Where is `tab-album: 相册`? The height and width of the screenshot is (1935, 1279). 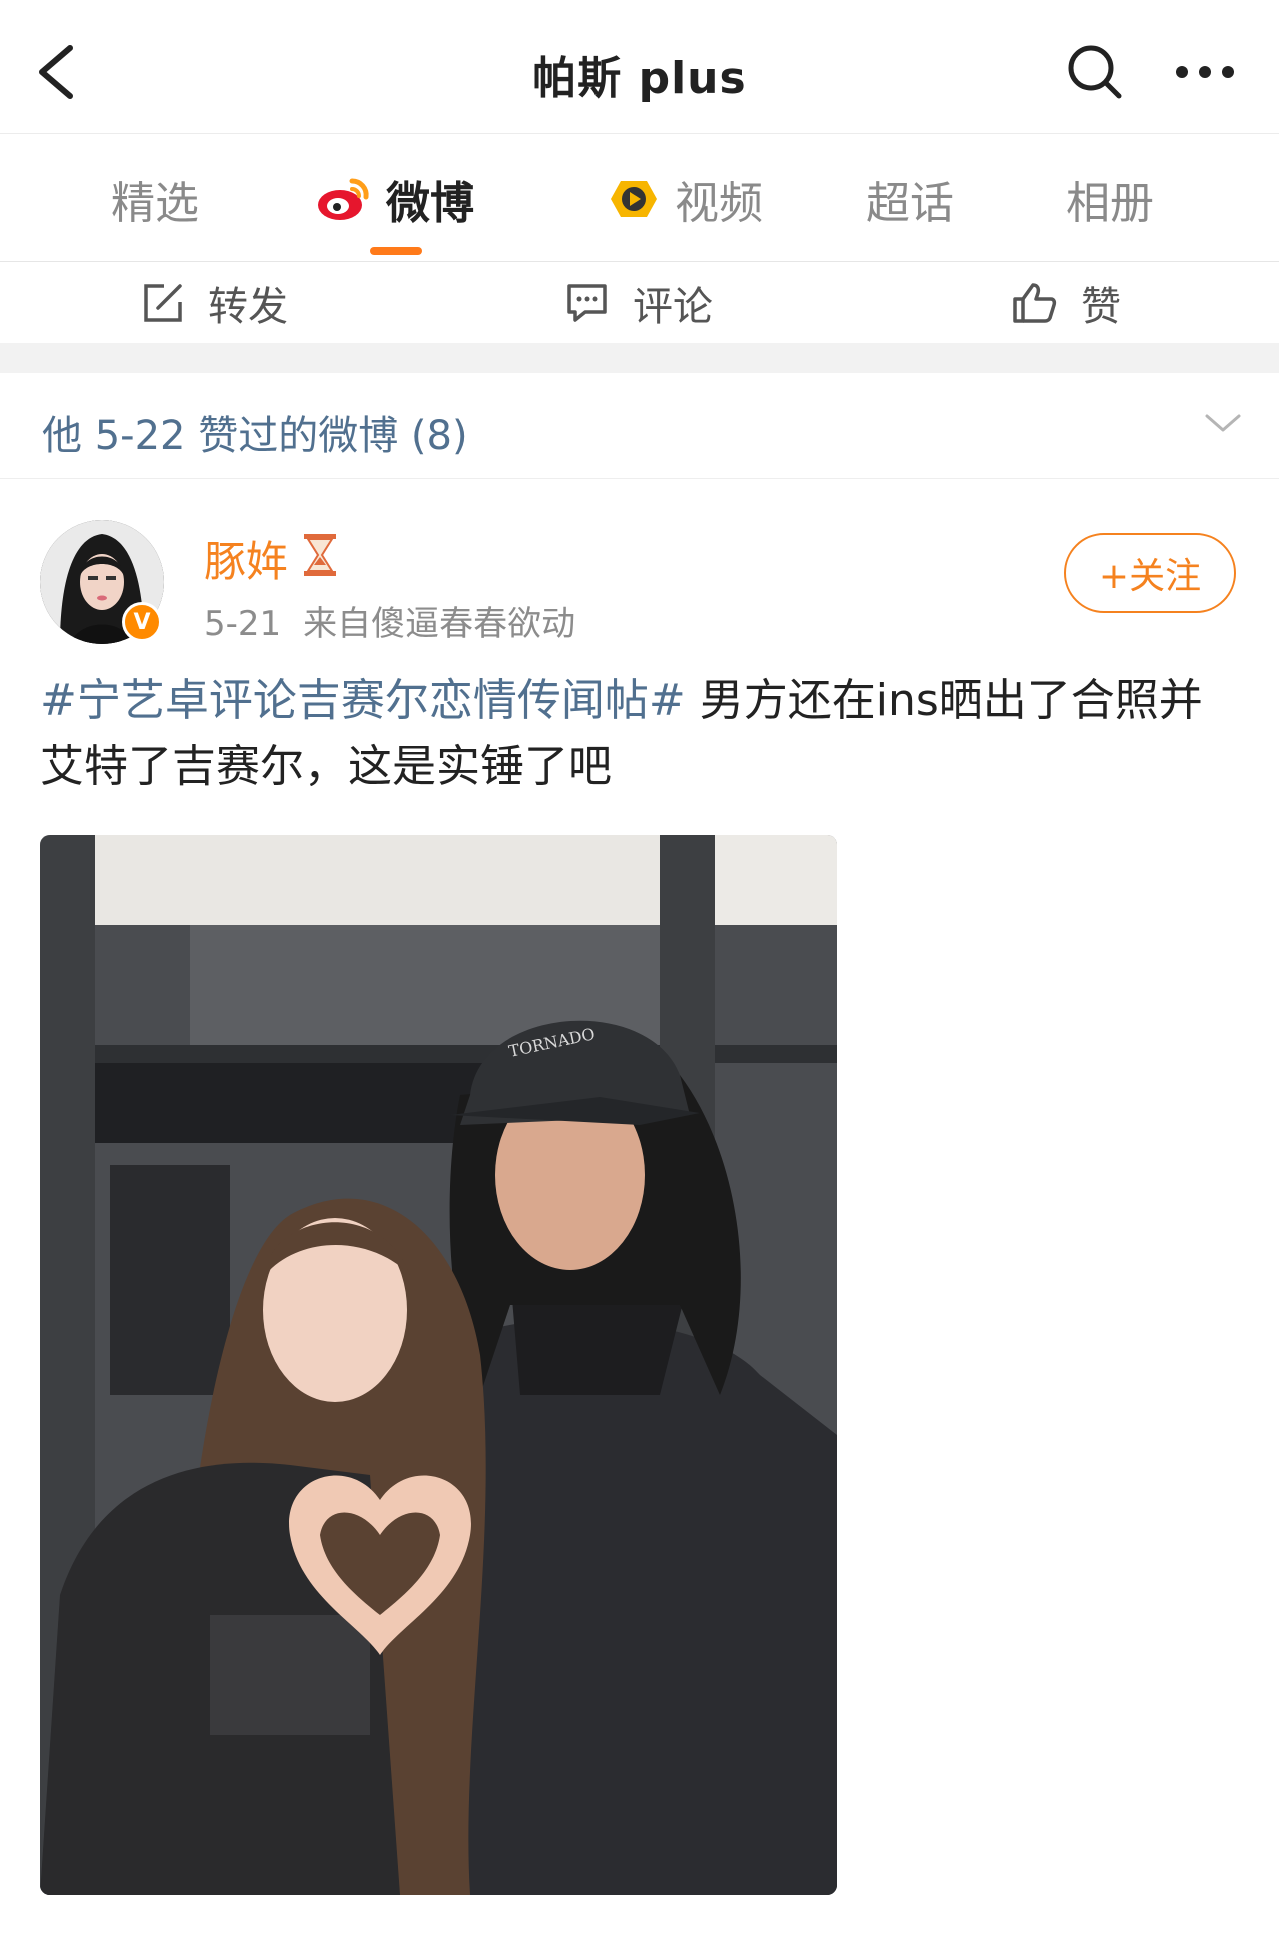 tab-album: 相册 is located at coordinates (1110, 198).